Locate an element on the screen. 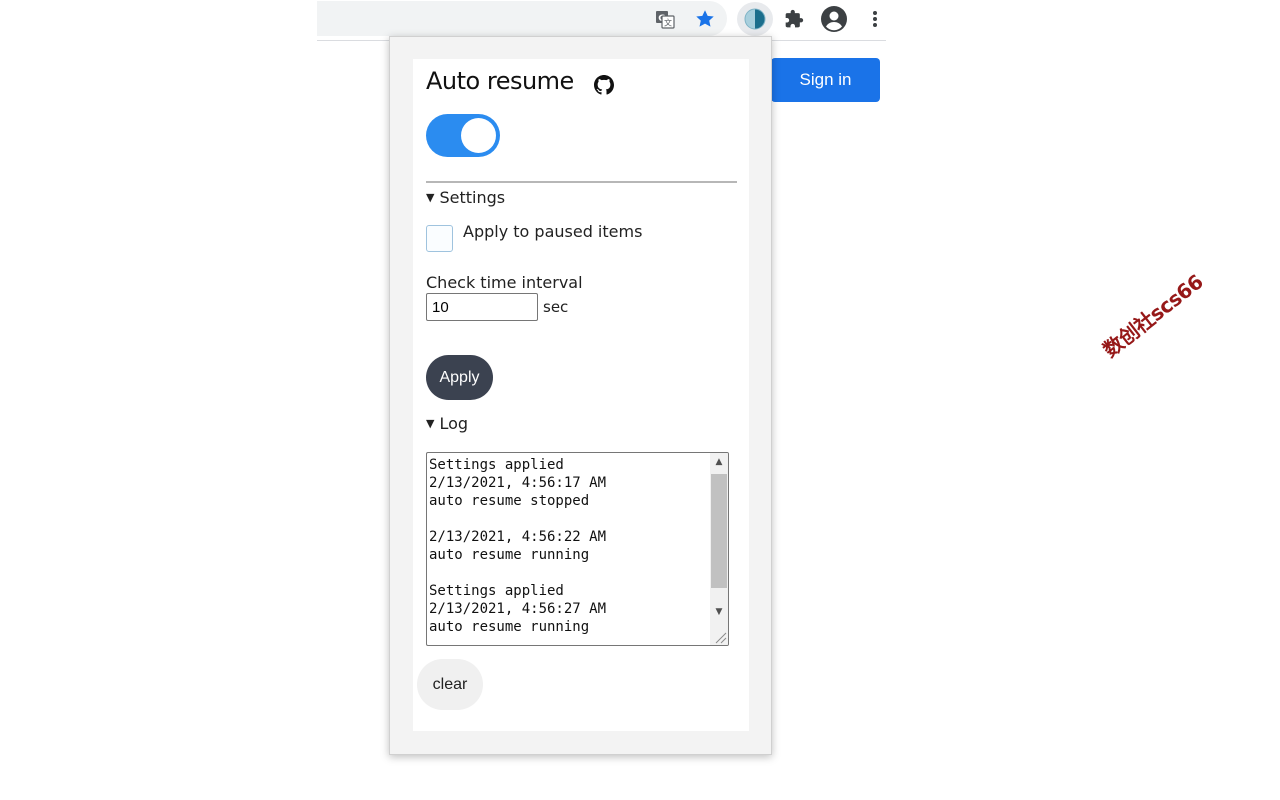 The image size is (1280, 800). divider is located at coordinates (581, 182).